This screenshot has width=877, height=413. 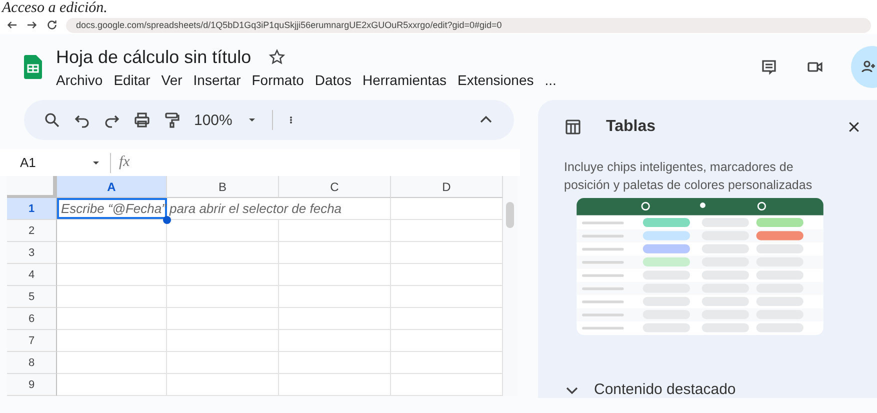 What do you see at coordinates (54, 8) in the screenshot?
I see `caption-text: Acceso a edición.` at bounding box center [54, 8].